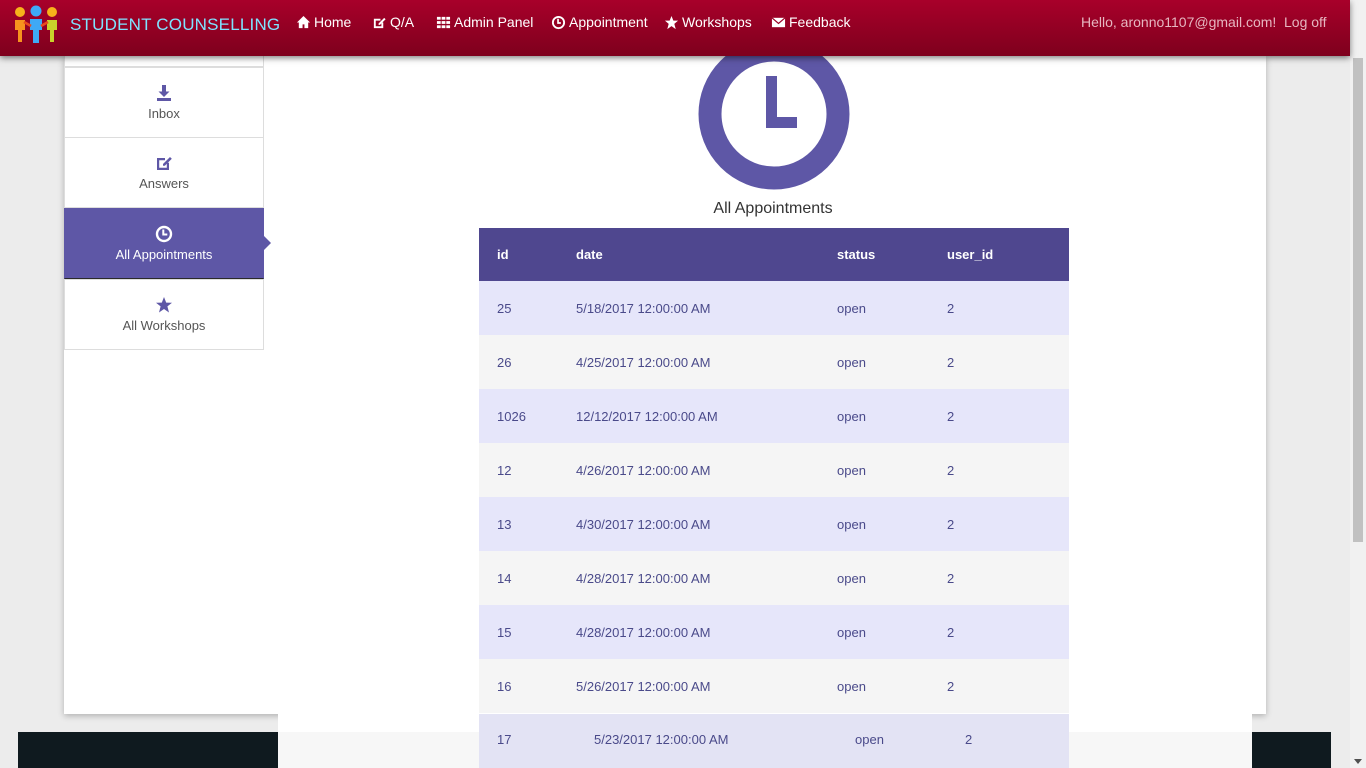 This screenshot has height=768, width=1366. Describe the element at coordinates (175, 24) in the screenshot. I see `brand-name: STUDENT COUNSELLING` at that location.